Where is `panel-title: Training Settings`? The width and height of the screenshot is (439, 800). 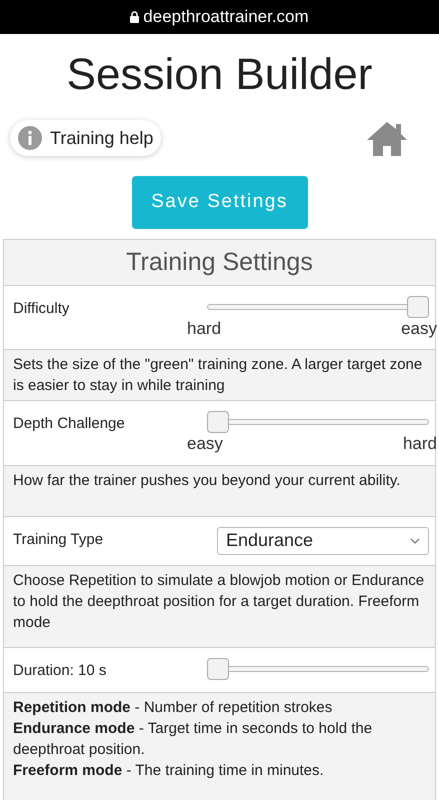 panel-title: Training Settings is located at coordinates (219, 262).